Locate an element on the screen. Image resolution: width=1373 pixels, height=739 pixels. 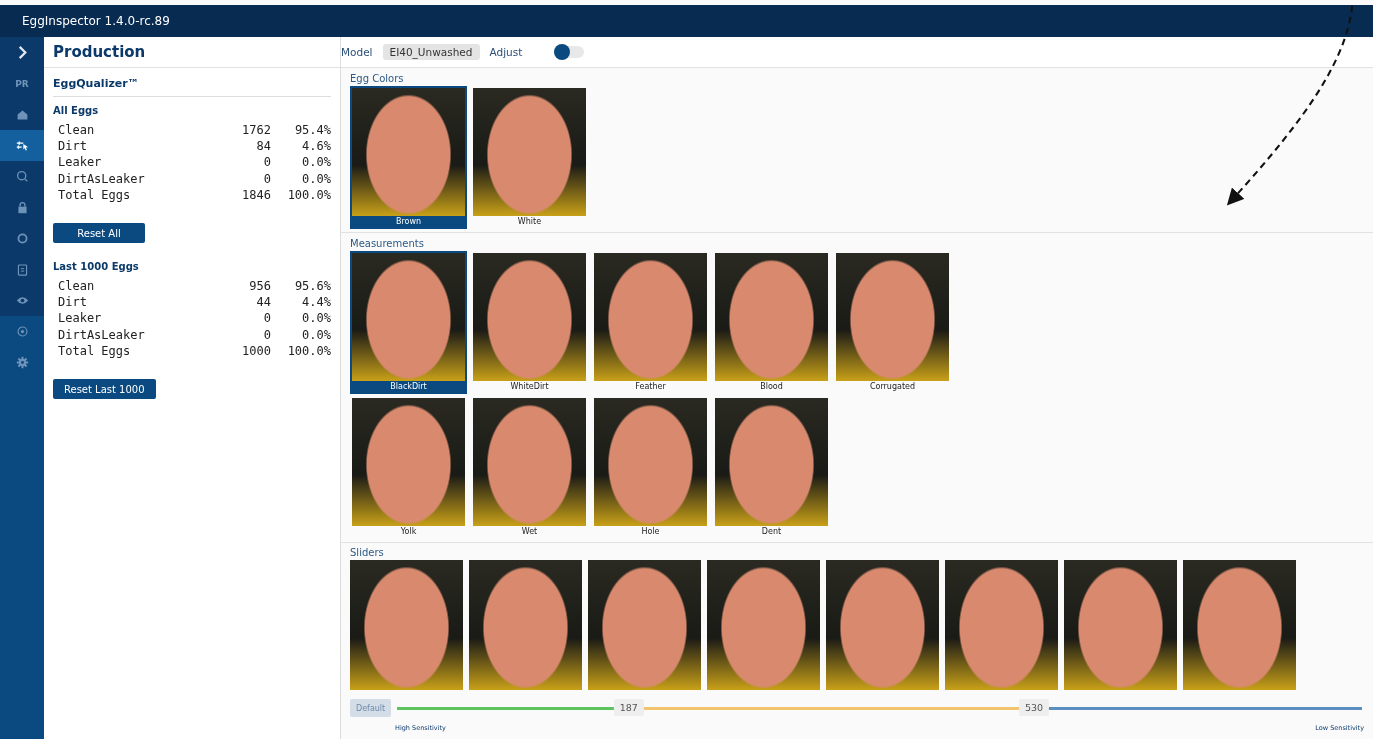
adjust-label: Adjust is located at coordinates (506, 52).